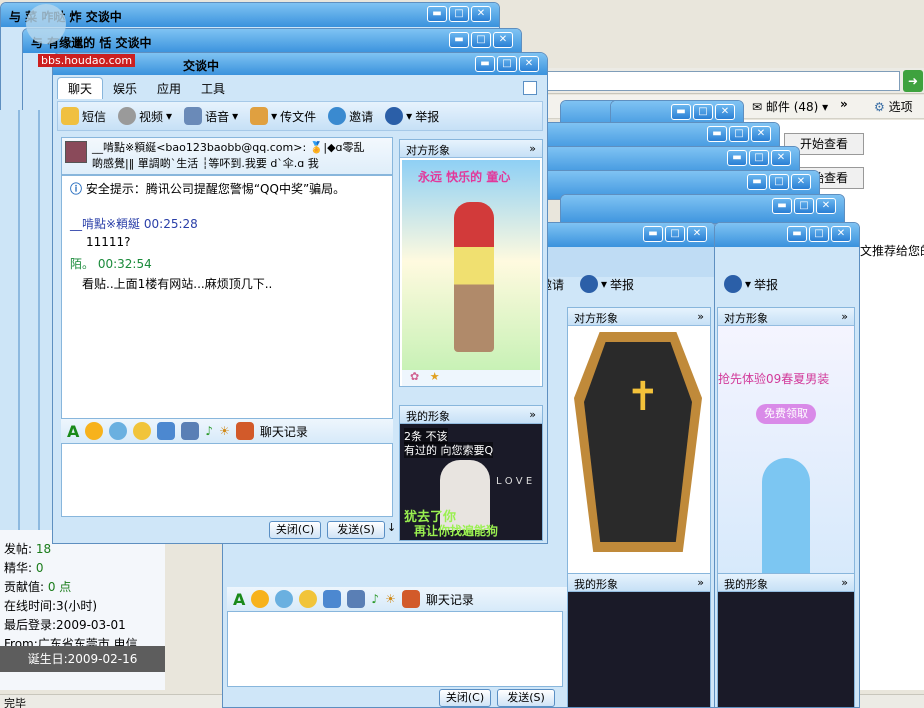 The height and width of the screenshot is (708, 924). What do you see at coordinates (893, 106) in the screenshot?
I see `options-menu: ⚙ 选项` at bounding box center [893, 106].